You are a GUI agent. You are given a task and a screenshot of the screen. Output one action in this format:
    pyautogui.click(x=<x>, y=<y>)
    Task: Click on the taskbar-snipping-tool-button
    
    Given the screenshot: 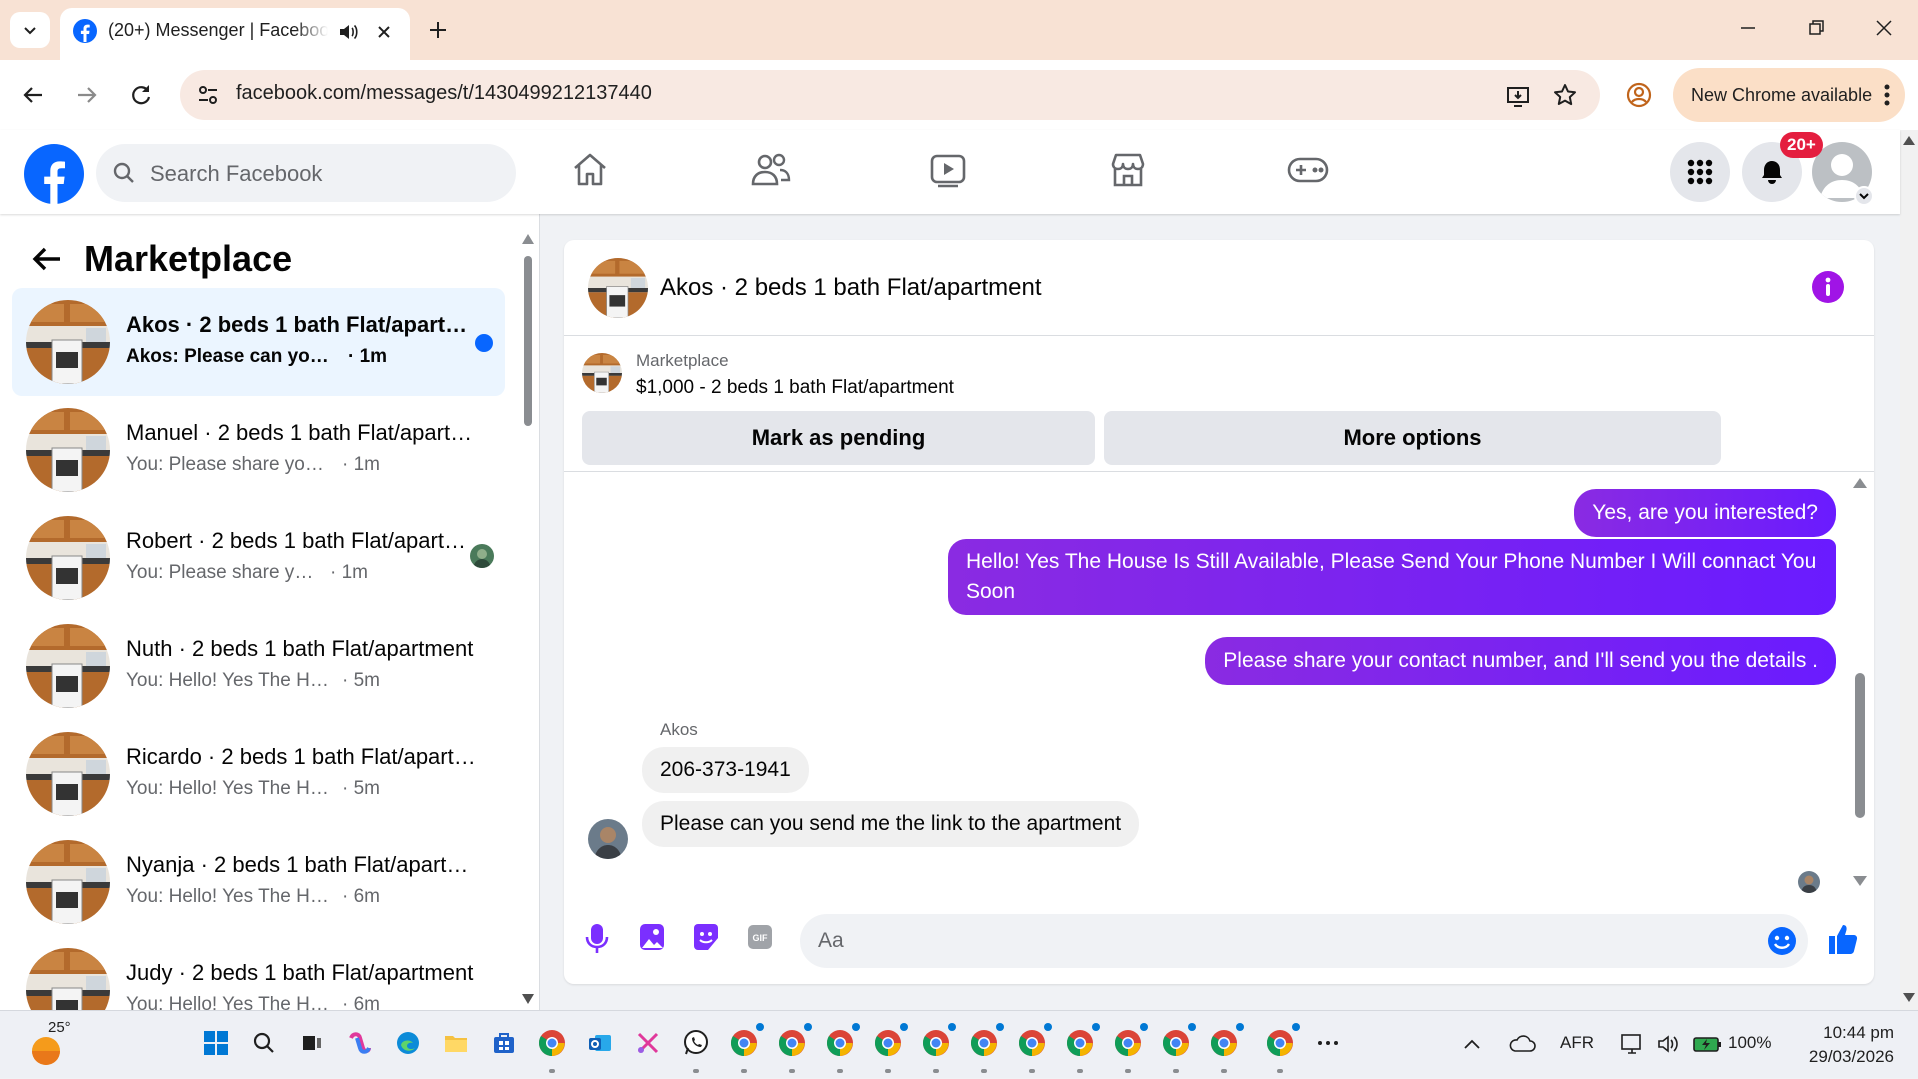 What is the action you would take?
    pyautogui.click(x=648, y=1043)
    